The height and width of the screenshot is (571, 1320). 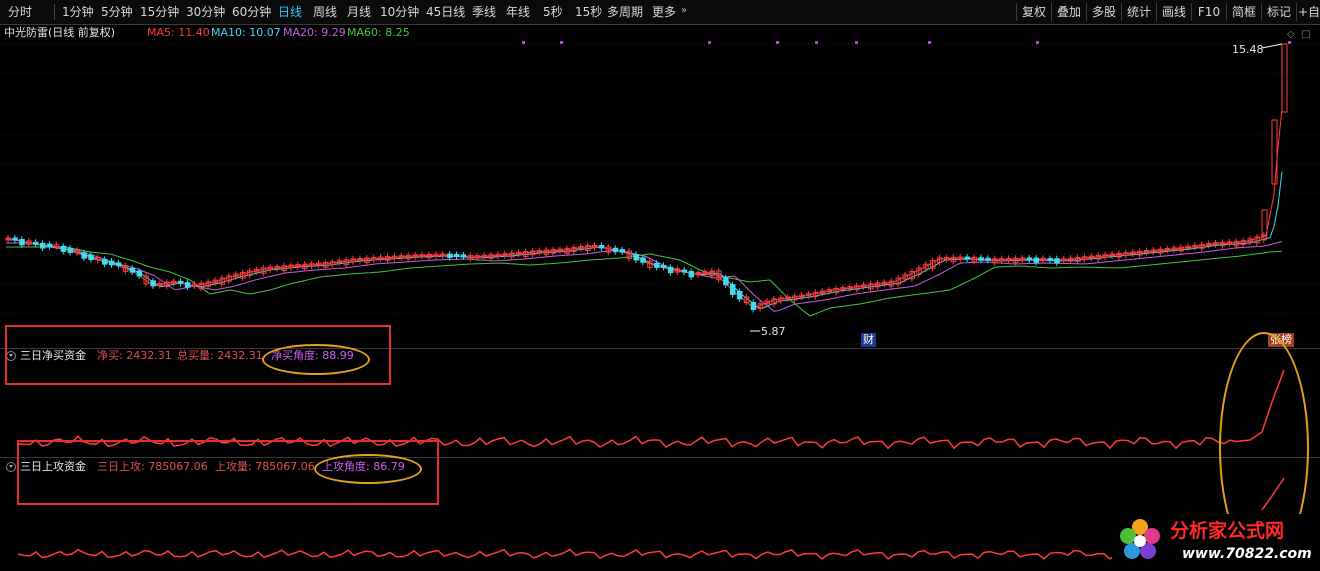 I want to click on period-60min: 60分钟, so click(x=251, y=12).